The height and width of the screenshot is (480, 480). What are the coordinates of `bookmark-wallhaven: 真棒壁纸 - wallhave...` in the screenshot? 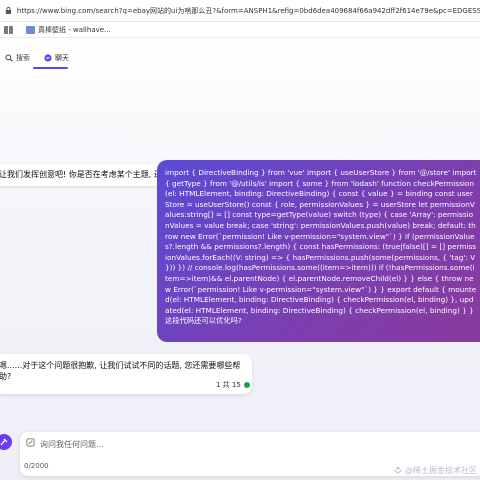 It's located at (68, 30).